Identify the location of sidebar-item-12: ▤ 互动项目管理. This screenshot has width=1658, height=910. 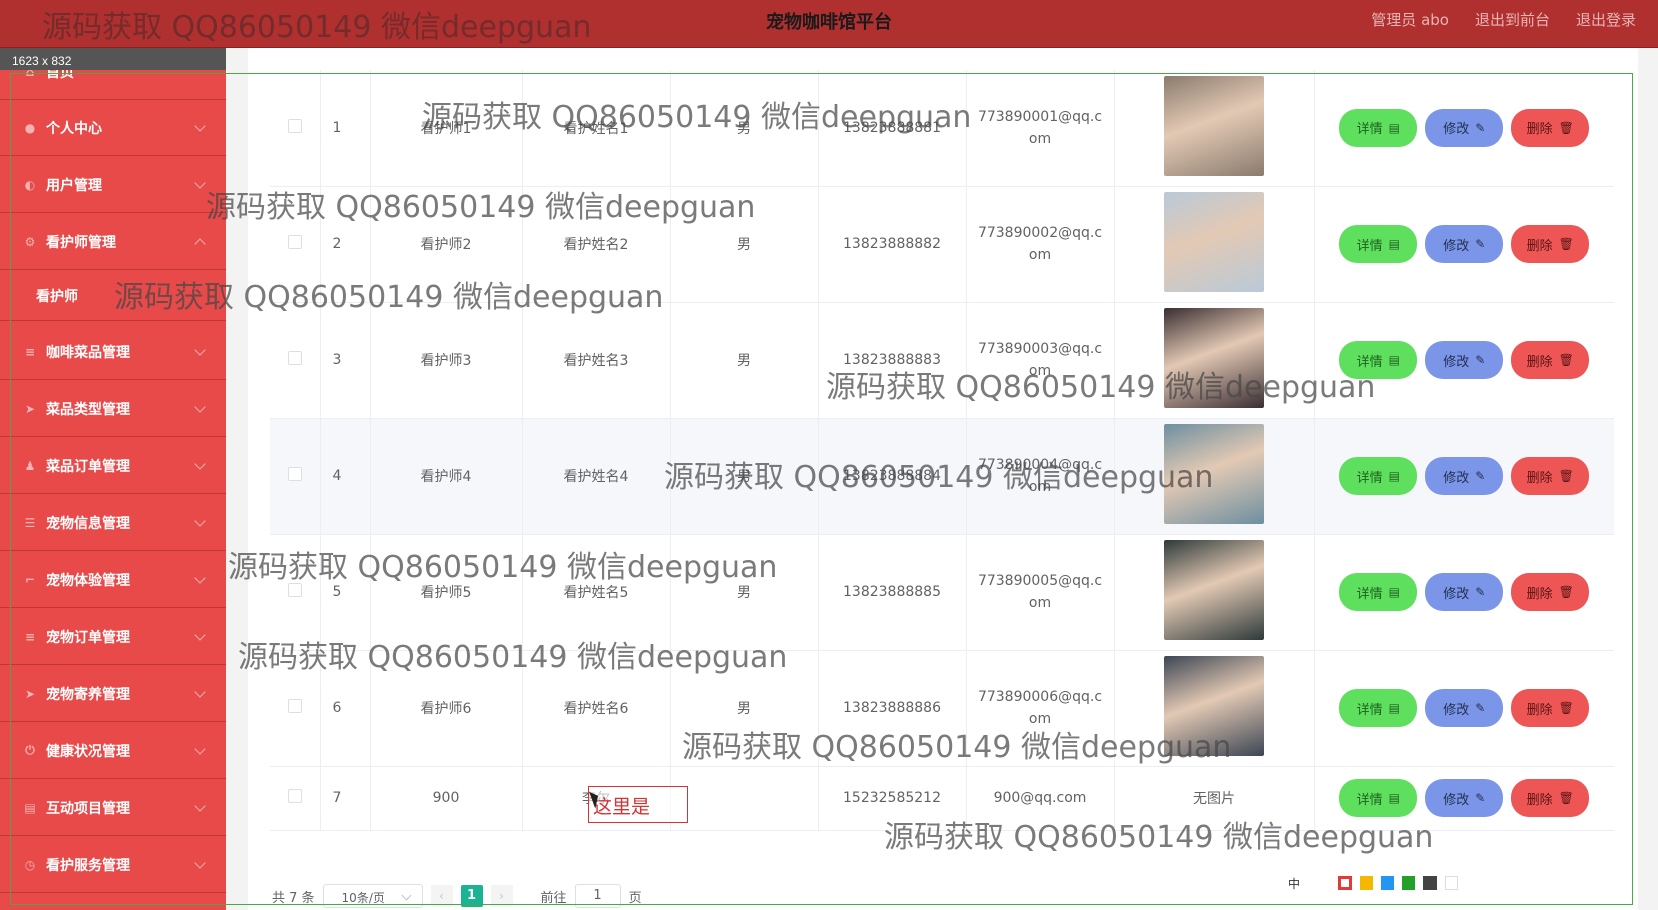
(113, 808).